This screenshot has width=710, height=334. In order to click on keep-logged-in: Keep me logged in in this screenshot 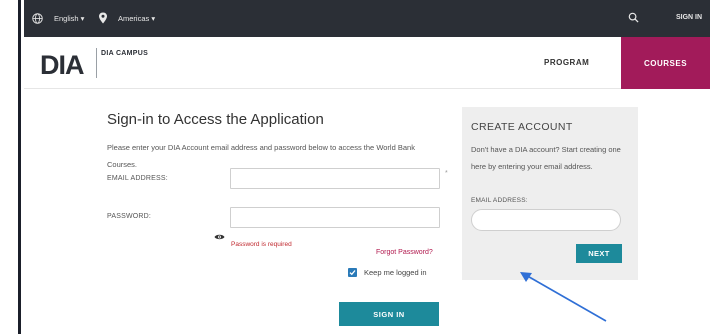, I will do `click(387, 272)`.